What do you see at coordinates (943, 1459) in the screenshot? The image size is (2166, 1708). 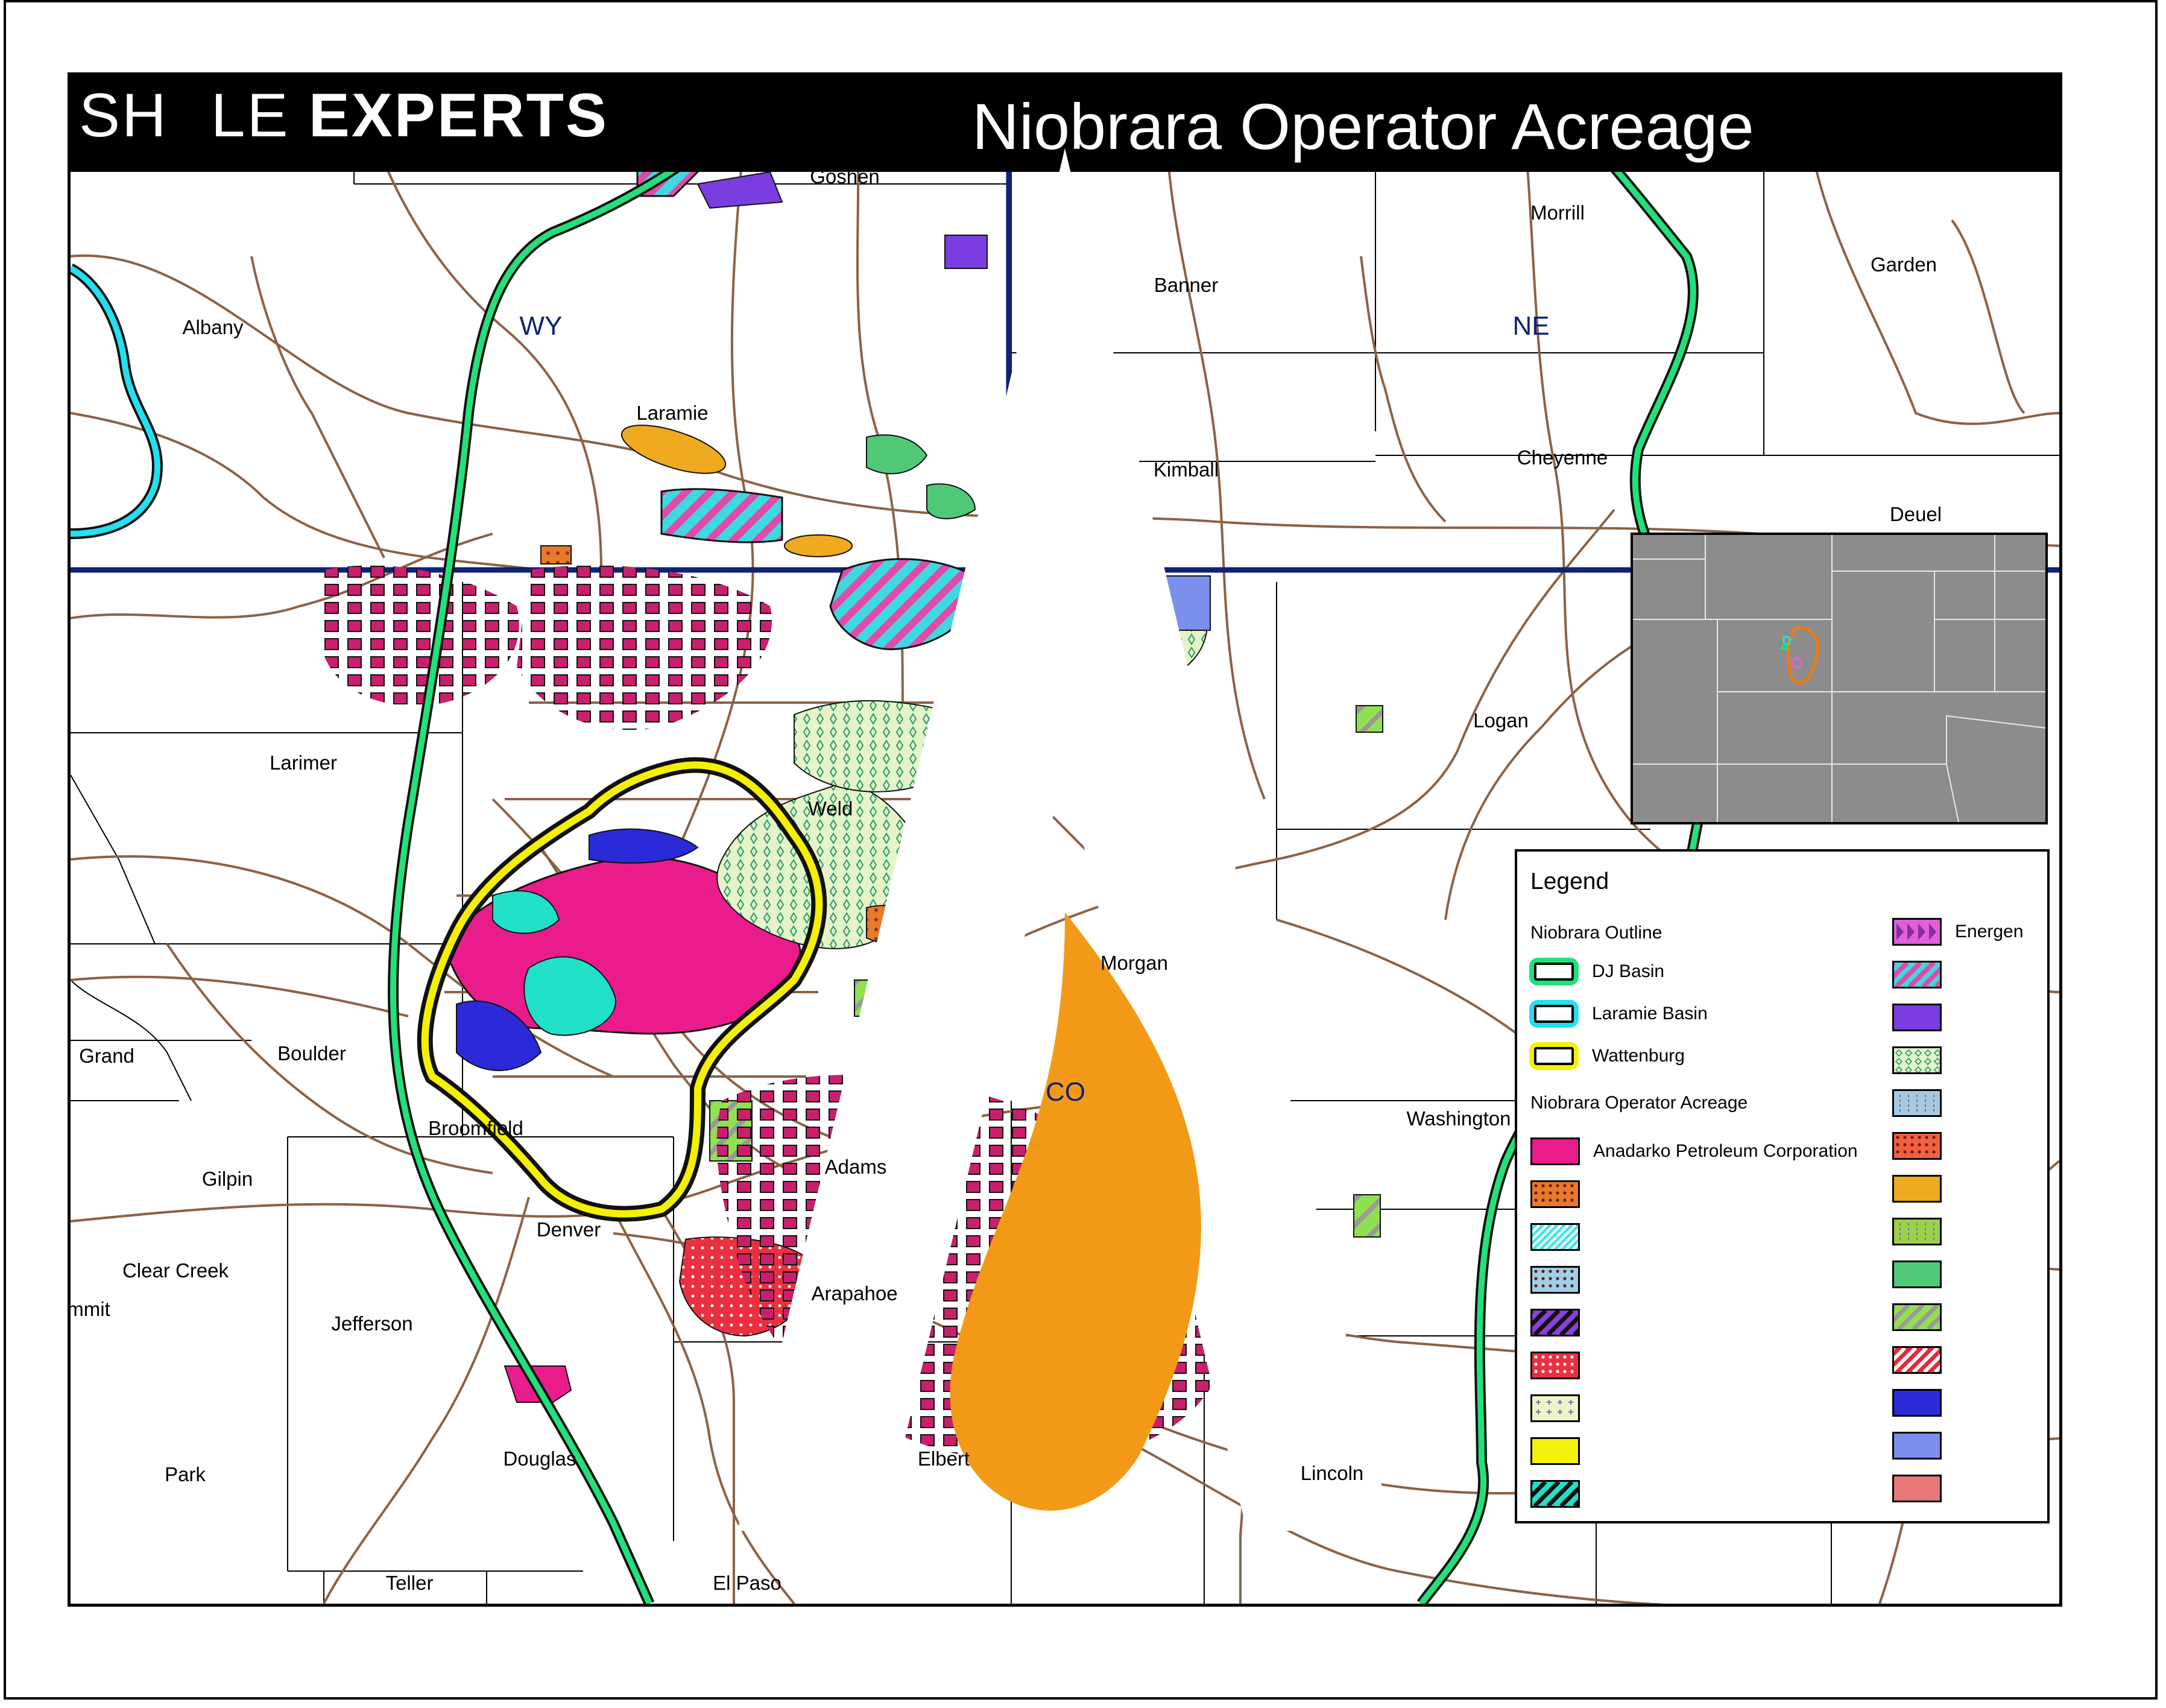 I see `county-label: Elbert` at bounding box center [943, 1459].